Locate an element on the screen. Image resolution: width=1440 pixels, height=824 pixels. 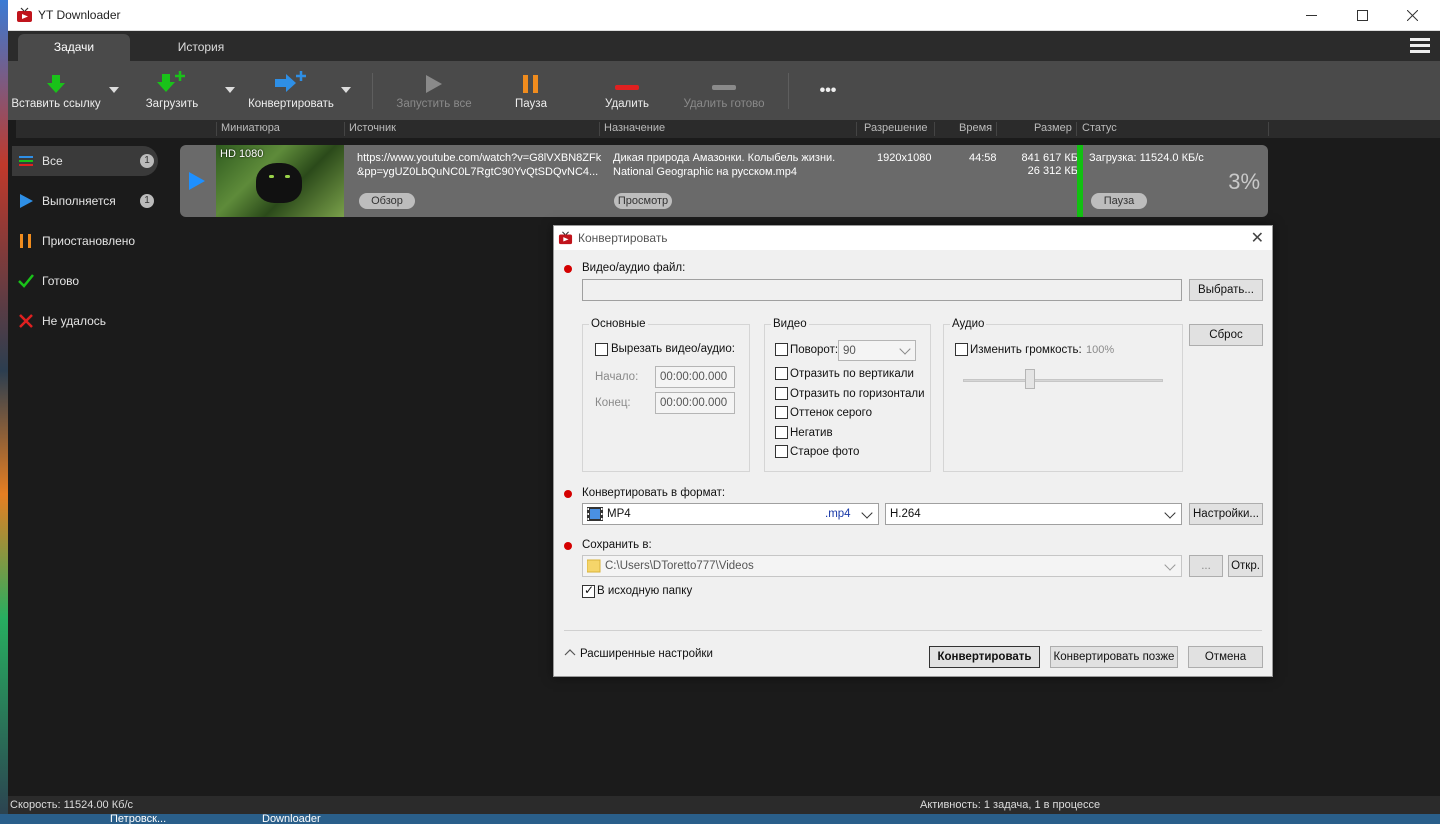
sidebar-item-paused: Приостановлено is located at coordinates (85, 241).